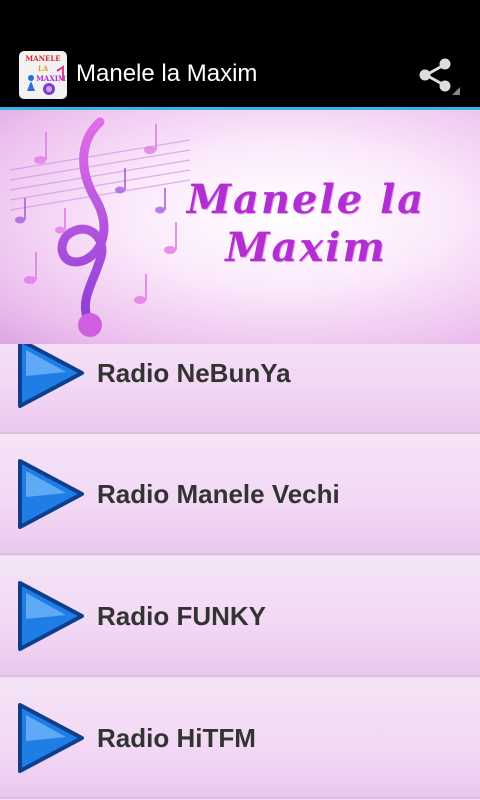 The height and width of the screenshot is (800, 480). I want to click on station-label: Radio NeBunYa, so click(194, 373).